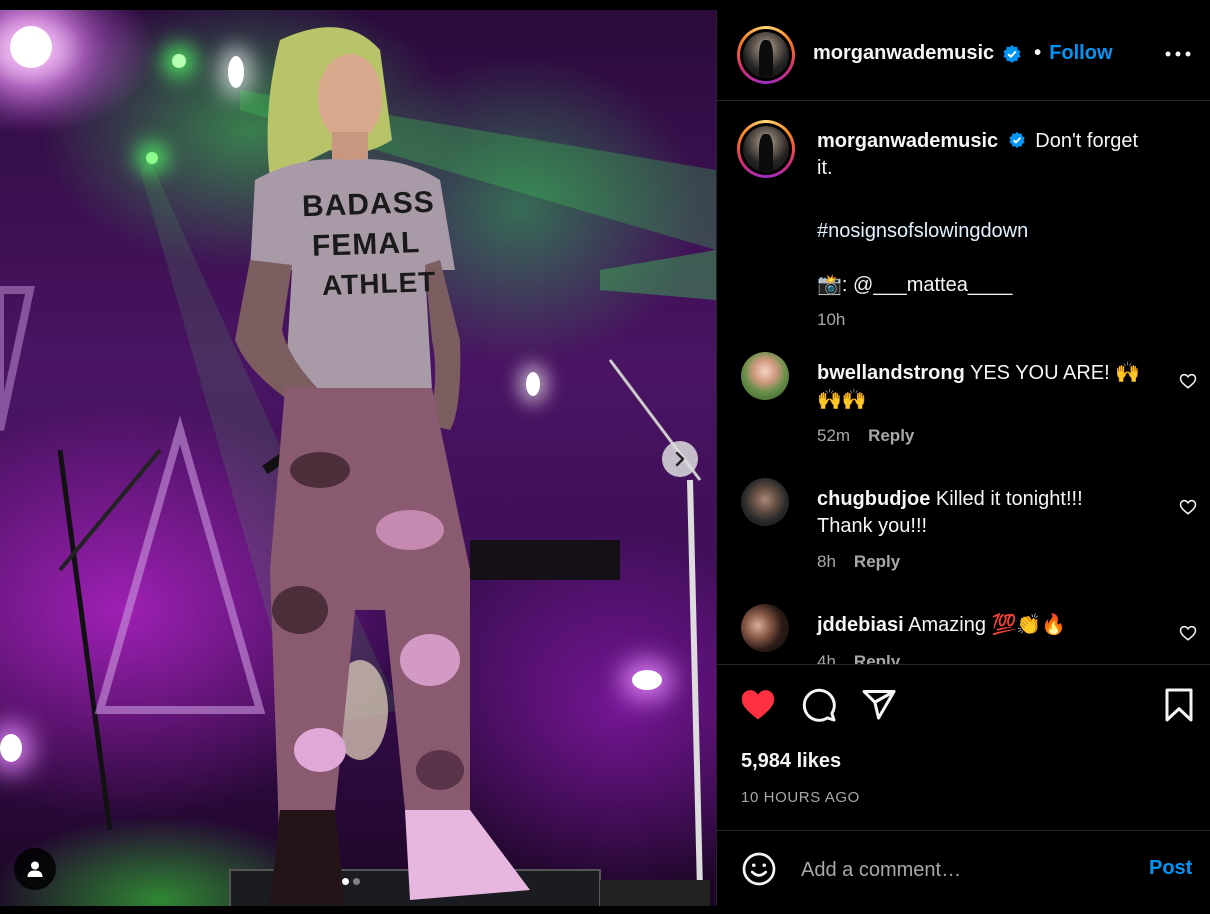 The height and width of the screenshot is (914, 1210). Describe the element at coordinates (766, 149) in the screenshot. I see `caption-avatar` at that location.